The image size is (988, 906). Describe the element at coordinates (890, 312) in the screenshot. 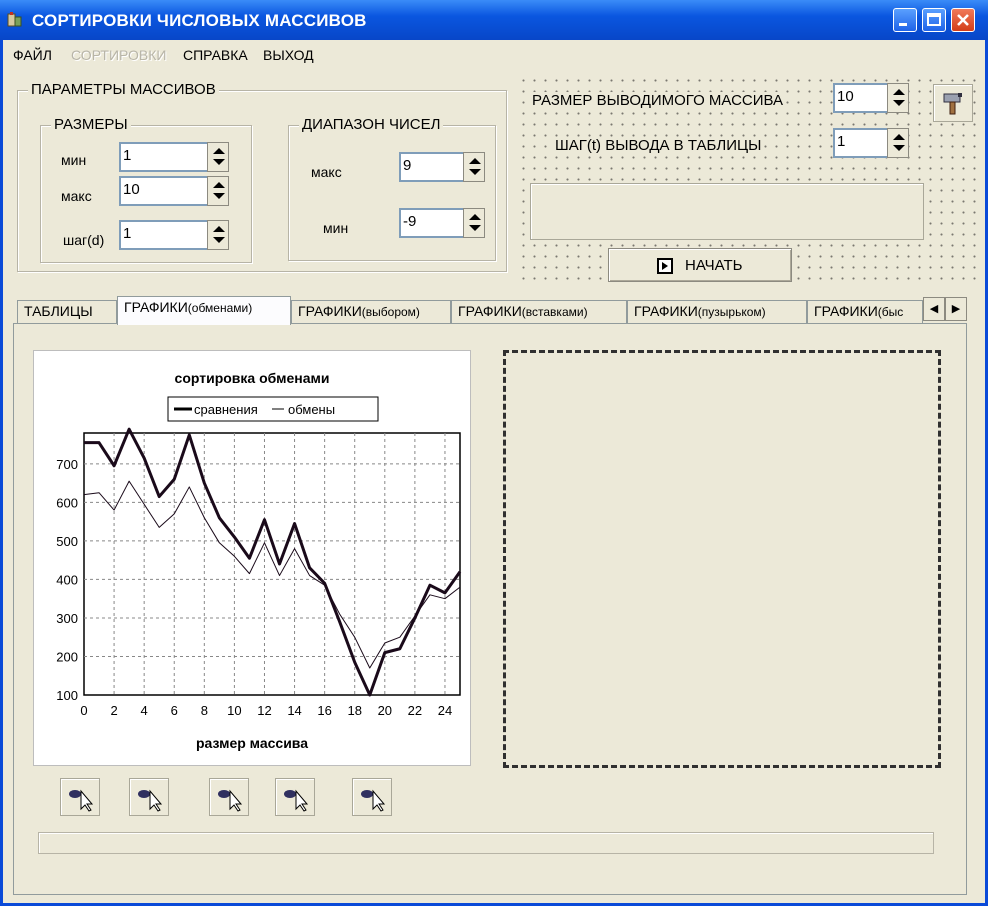

I see `tab-label-sub: (быс` at that location.